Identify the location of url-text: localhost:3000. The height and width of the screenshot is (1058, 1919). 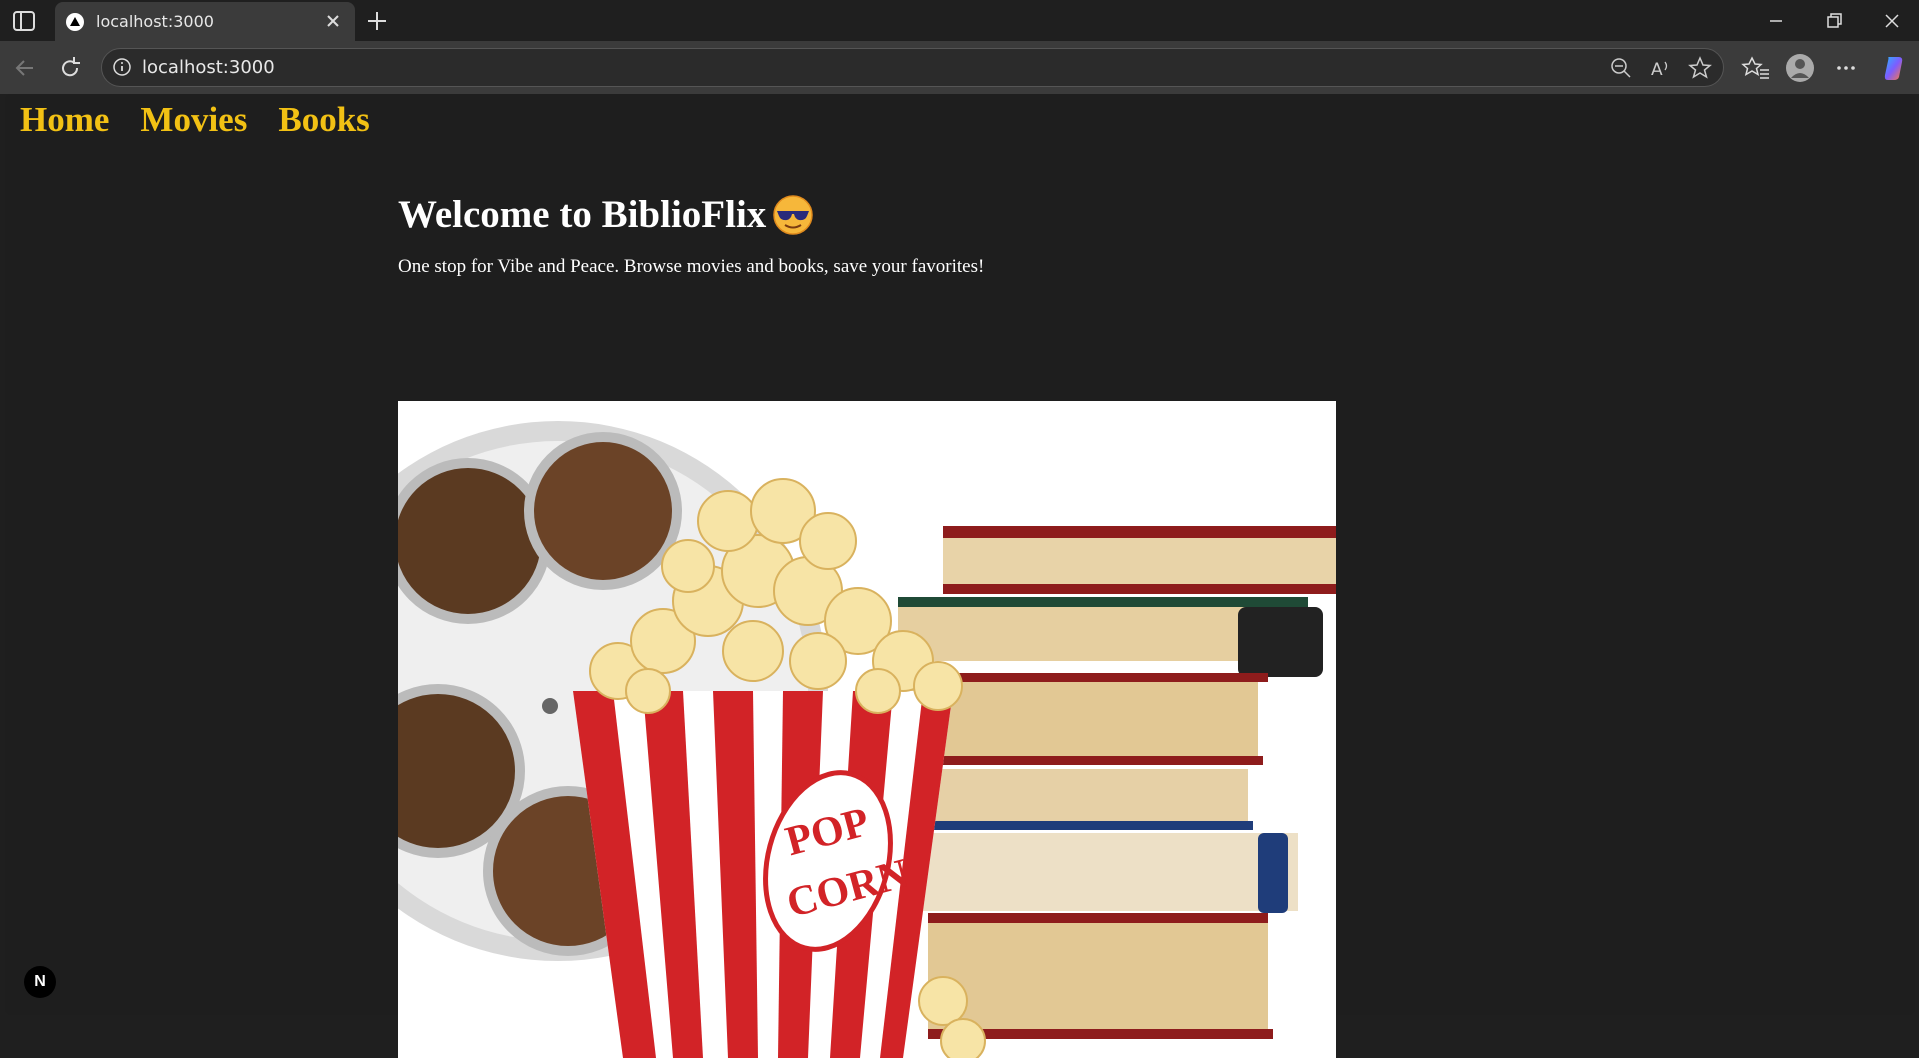
(208, 67).